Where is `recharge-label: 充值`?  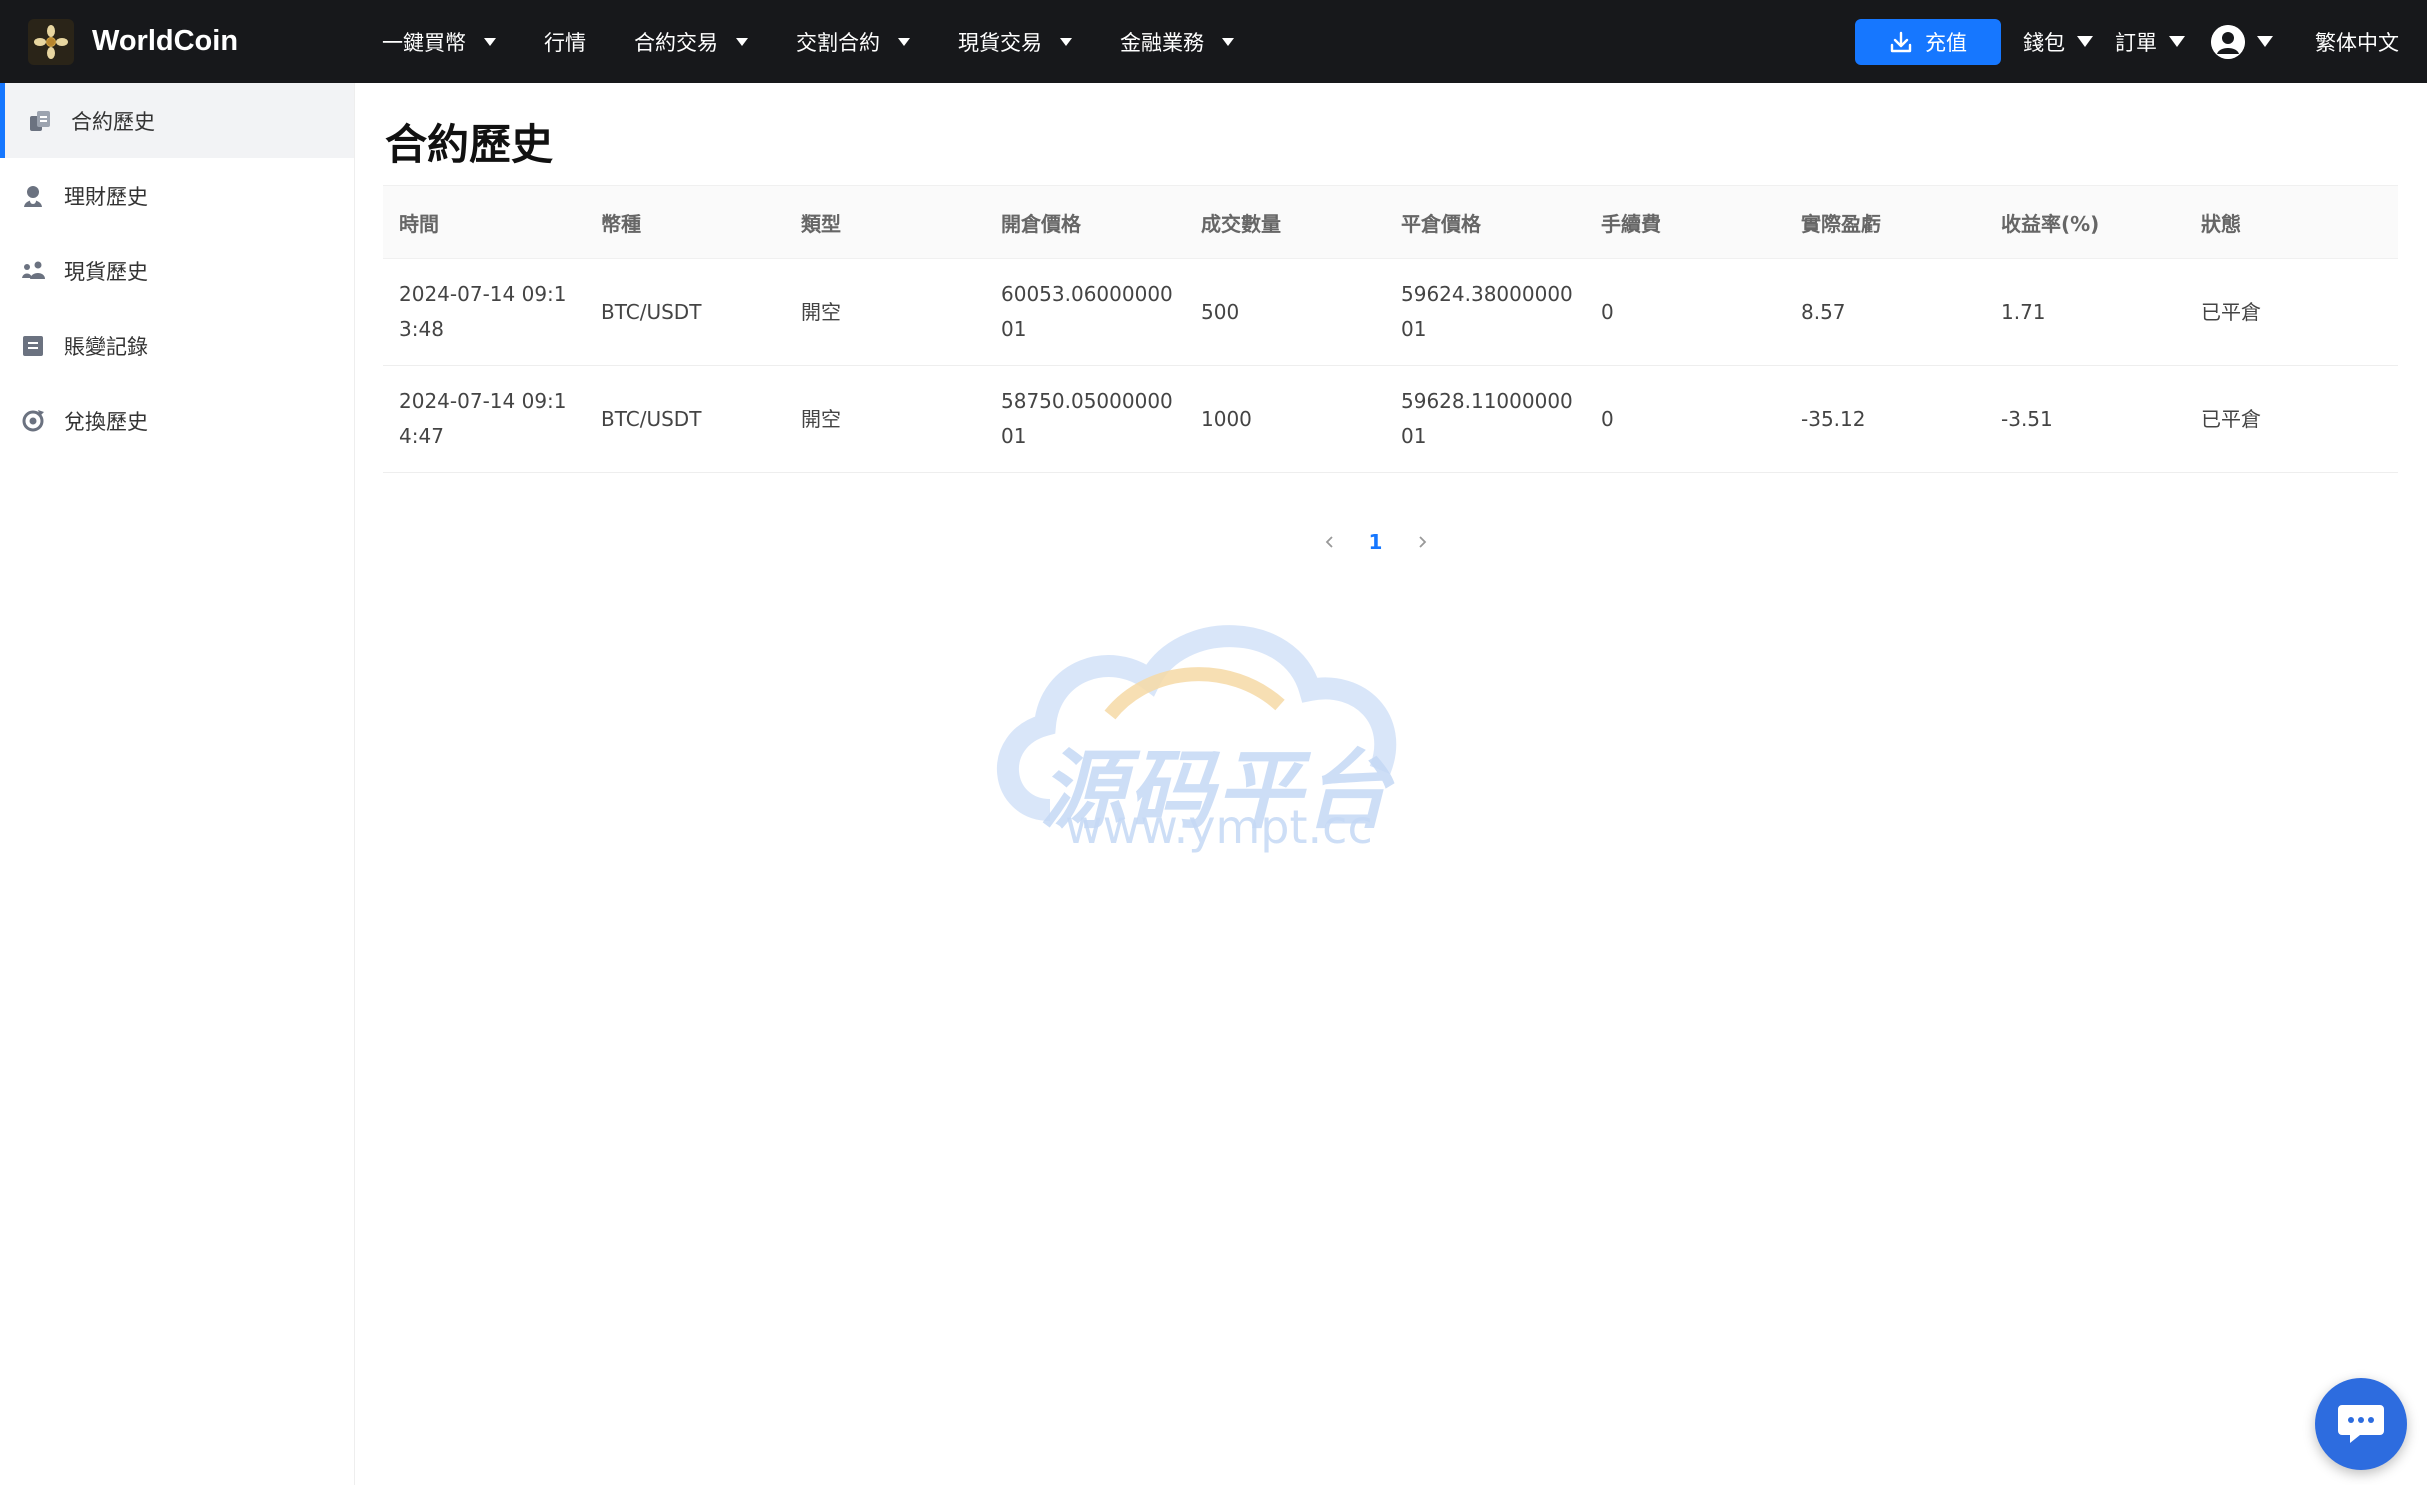 recharge-label: 充值 is located at coordinates (1946, 42).